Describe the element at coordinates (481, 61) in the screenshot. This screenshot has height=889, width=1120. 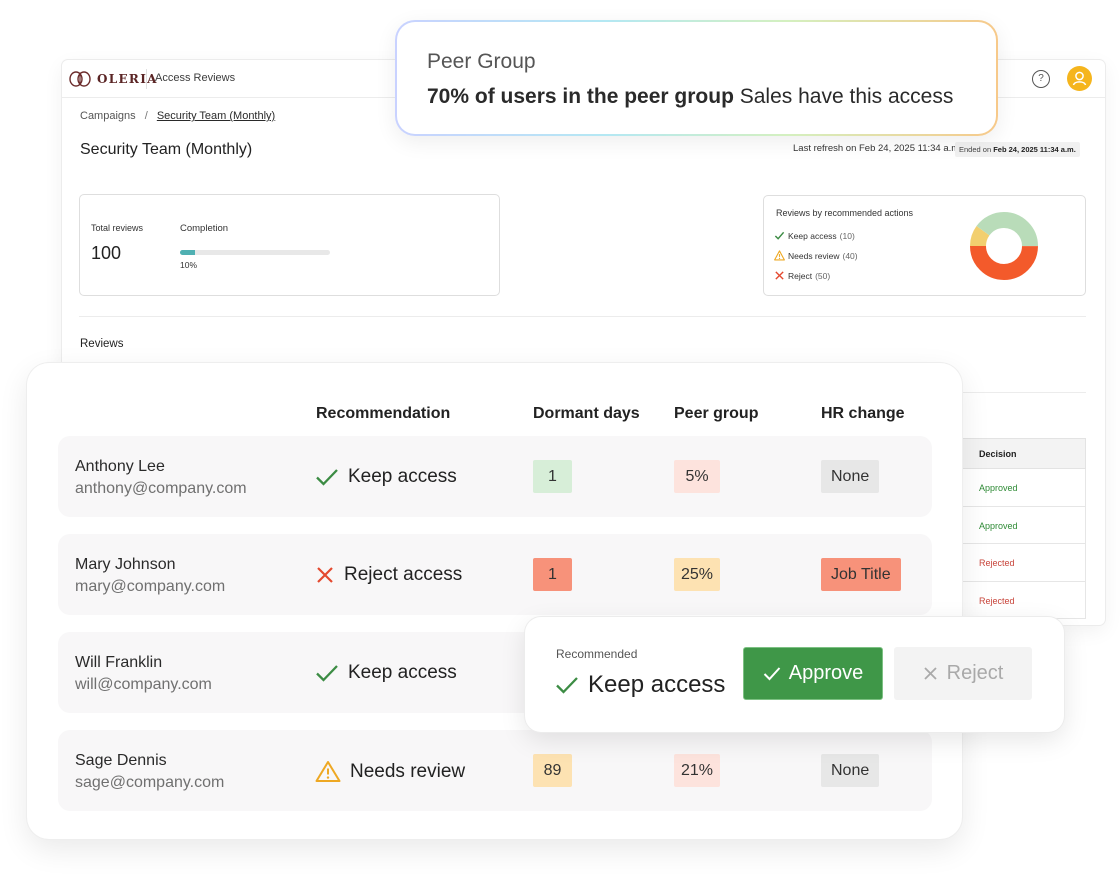
I see `peer-group-title: Peer Group` at that location.